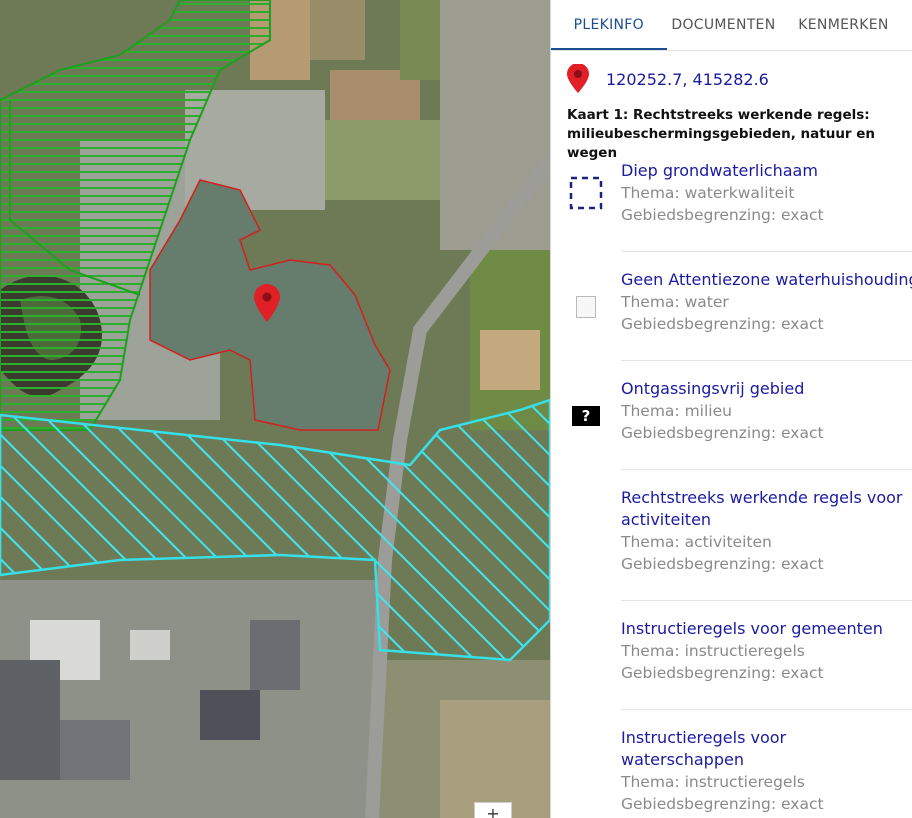 The image size is (912, 818). I want to click on image-placeholder-icon, so click(586, 307).